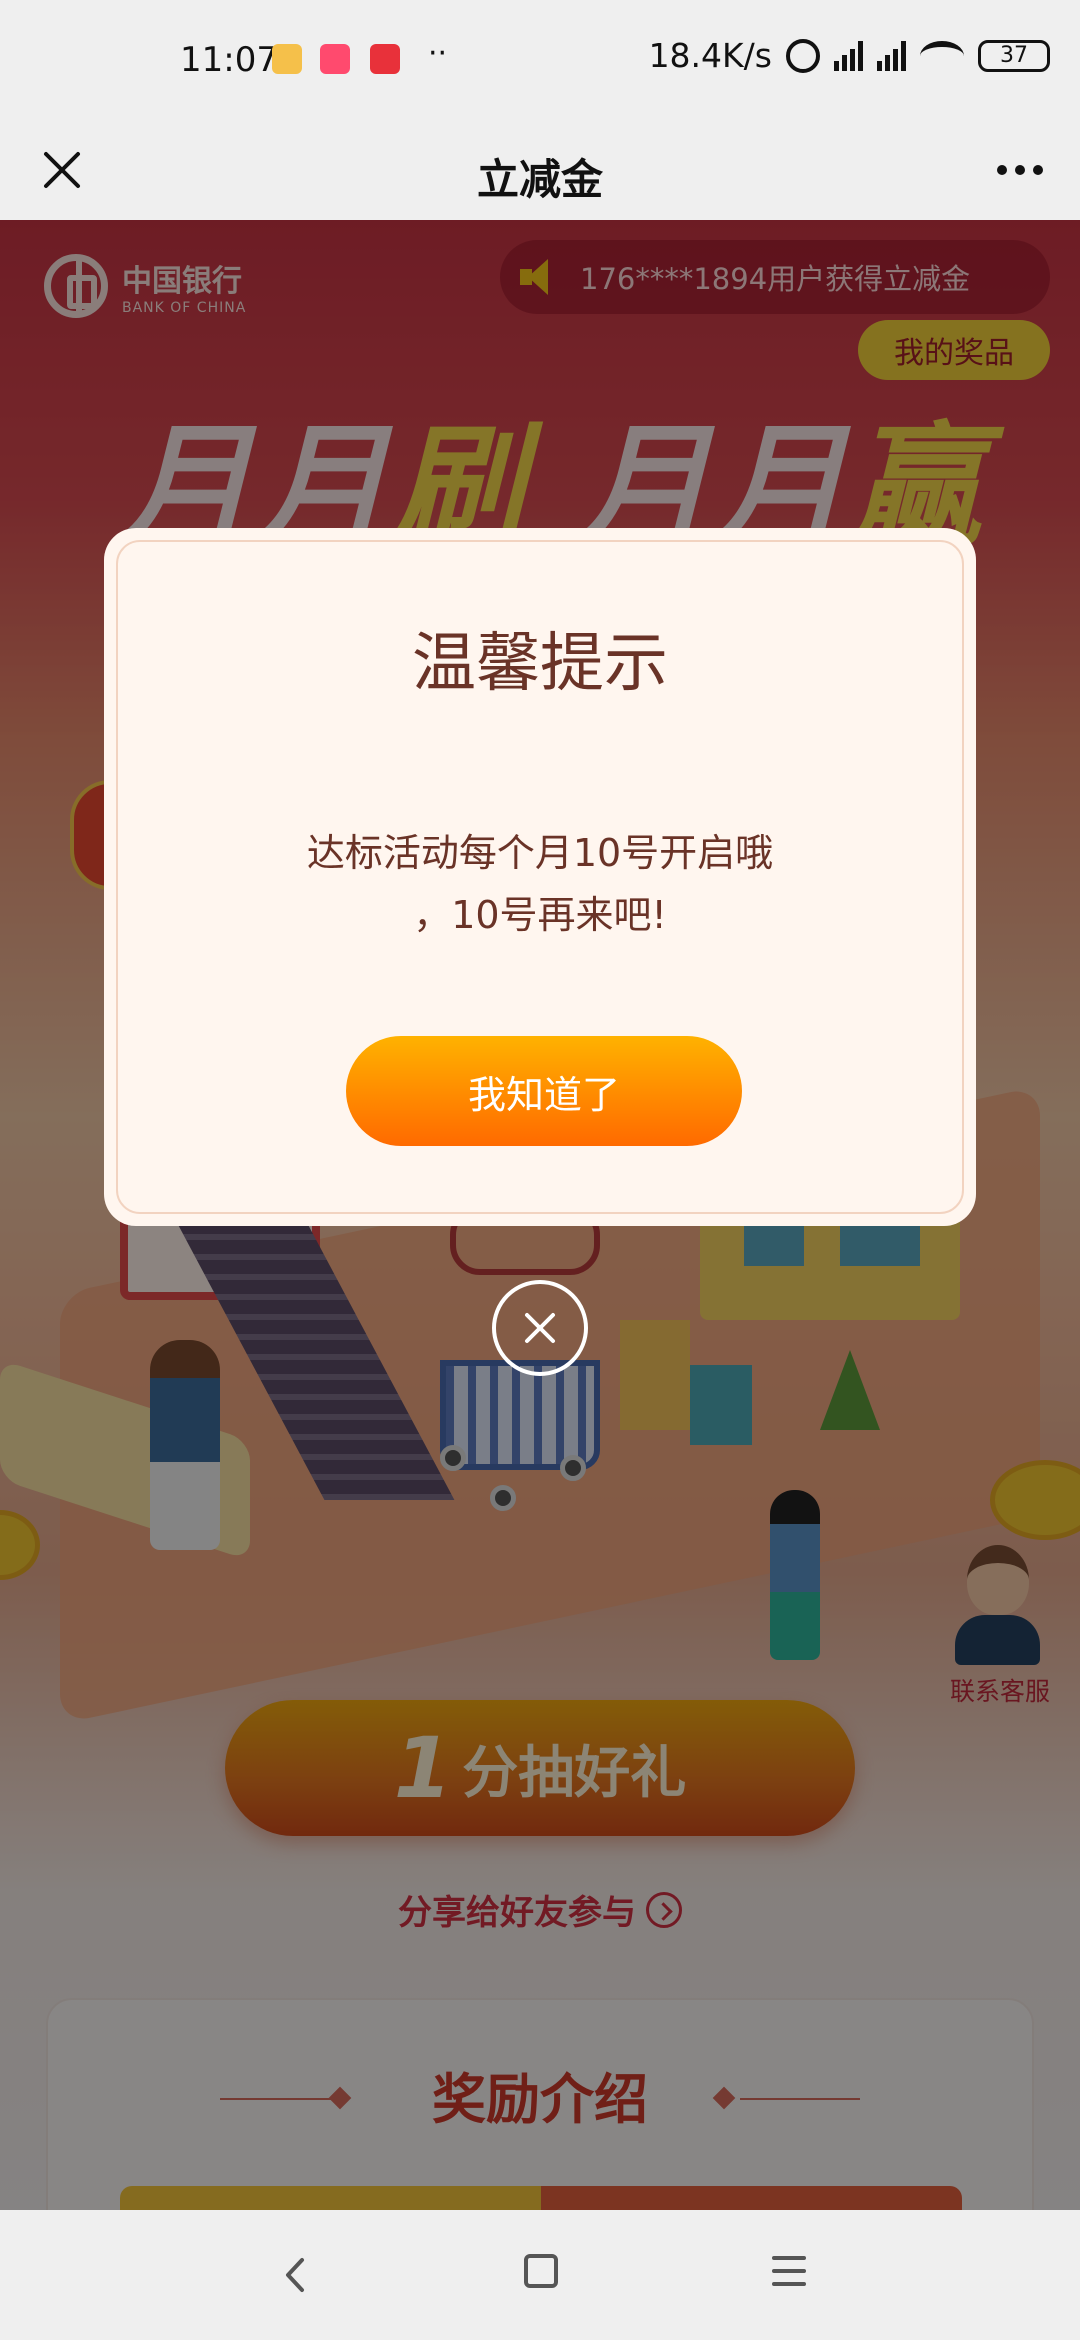  I want to click on page-title: 立减金, so click(539, 179).